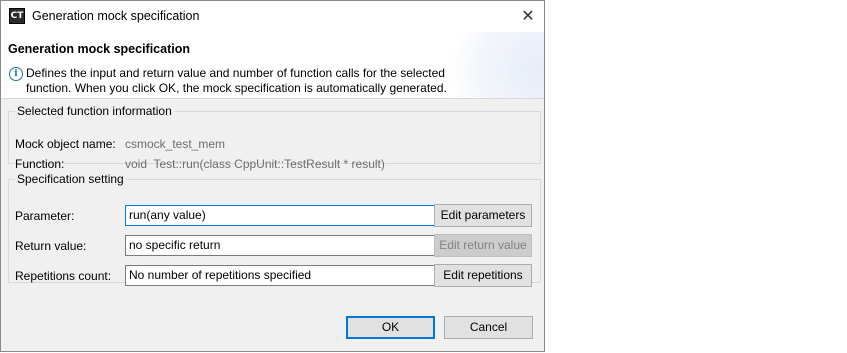 The height and width of the screenshot is (353, 847). I want to click on info-icon: i, so click(16, 74).